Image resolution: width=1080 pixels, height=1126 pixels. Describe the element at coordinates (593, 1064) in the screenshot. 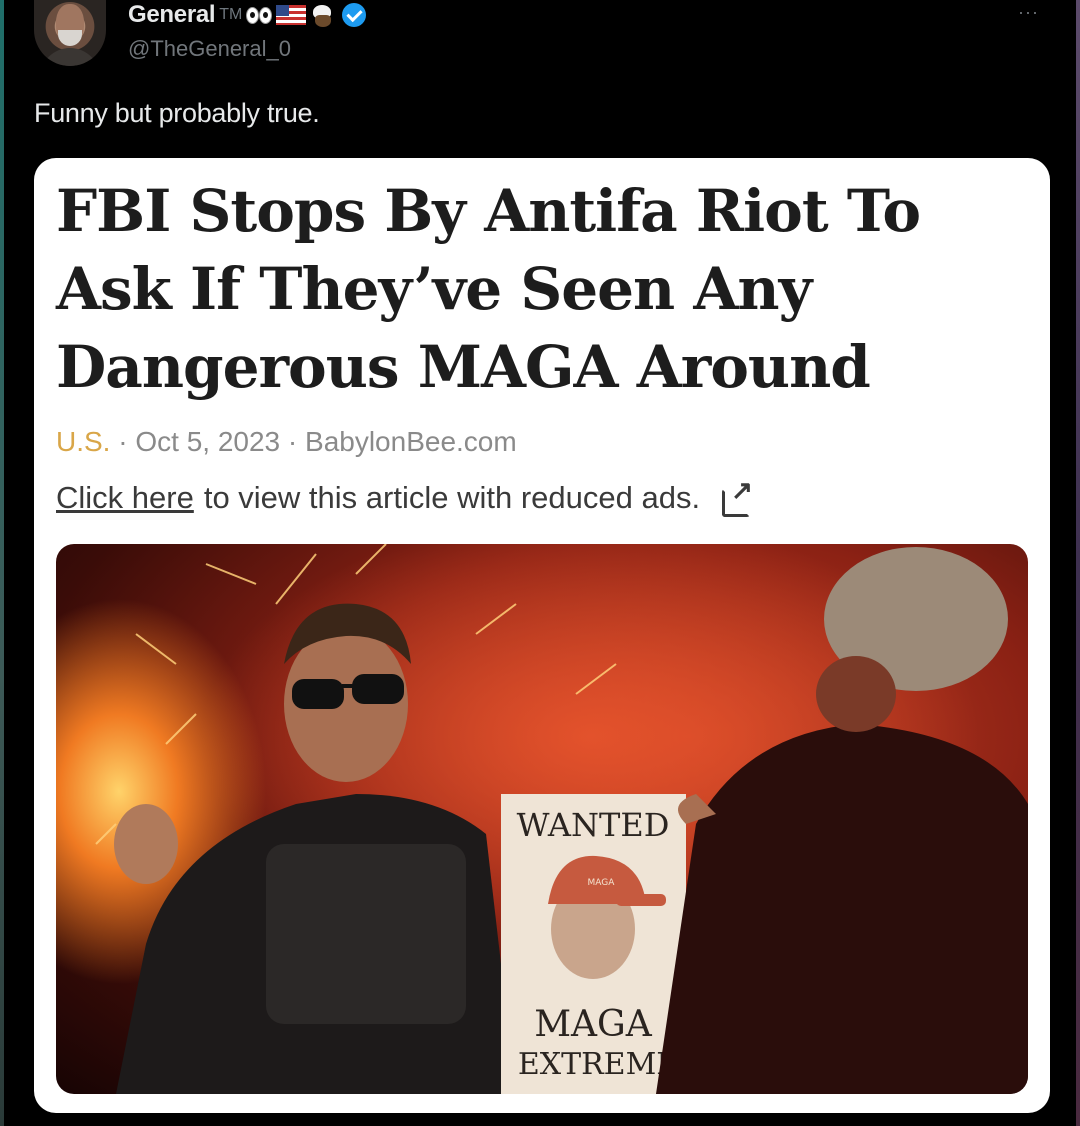

I see `poster-extremist-text: EXTREMI` at that location.